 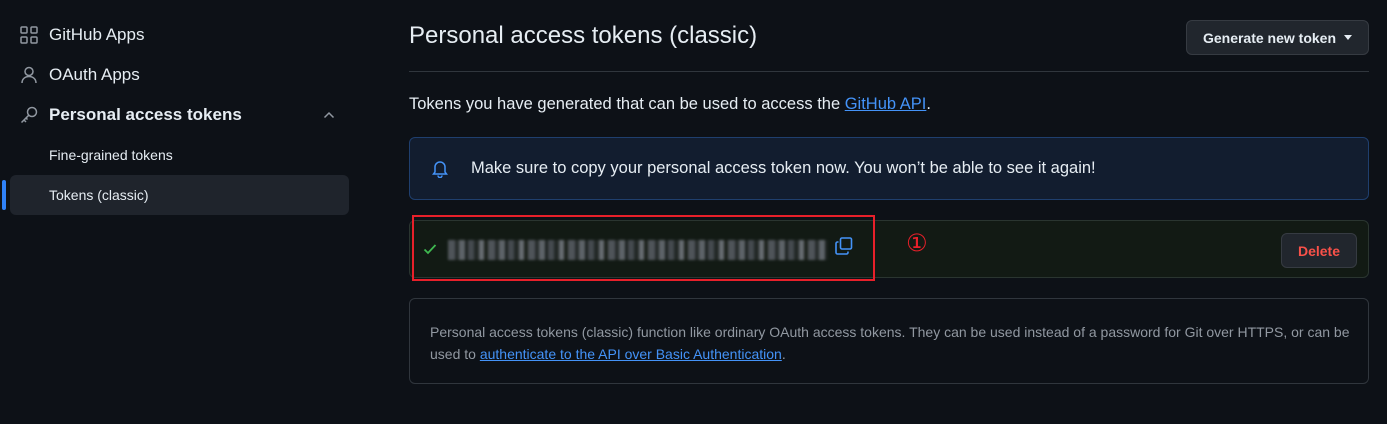 I want to click on person-icon, so click(x=29, y=75).